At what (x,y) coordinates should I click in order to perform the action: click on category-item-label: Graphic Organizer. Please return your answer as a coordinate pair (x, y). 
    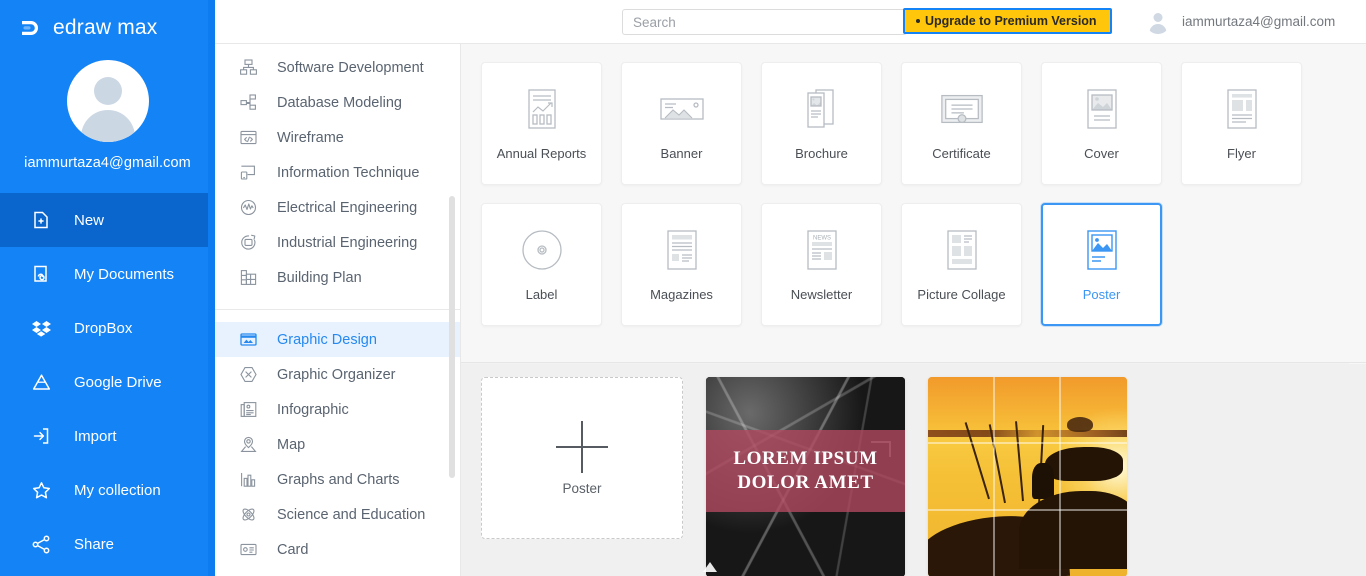
    Looking at the image, I should click on (336, 374).